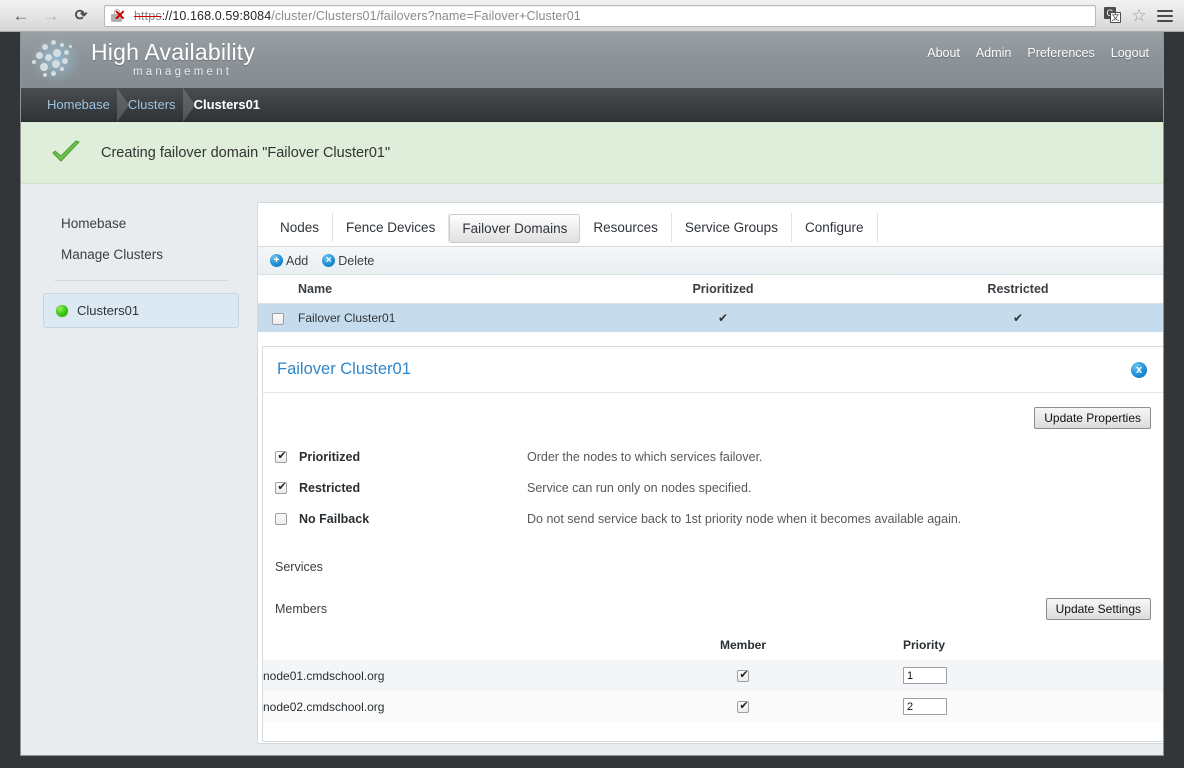  What do you see at coordinates (173, 52) in the screenshot?
I see `app-title: High Availability` at bounding box center [173, 52].